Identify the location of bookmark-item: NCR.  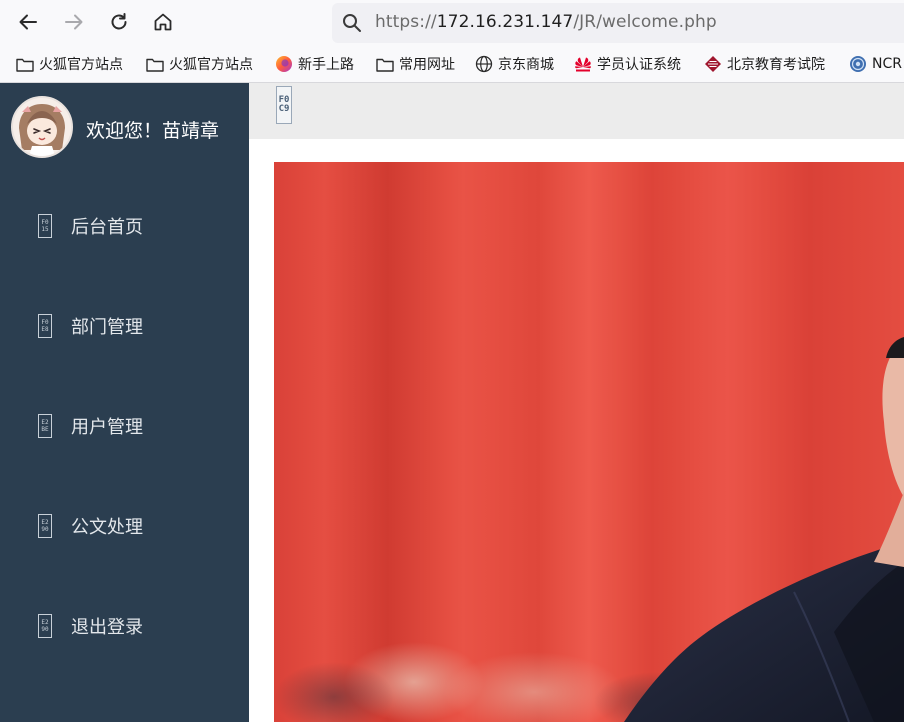
(875, 64).